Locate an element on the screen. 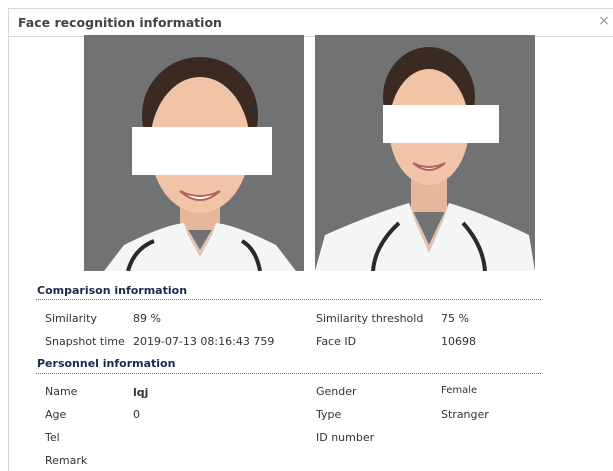  name-value: lqj is located at coordinates (141, 392).